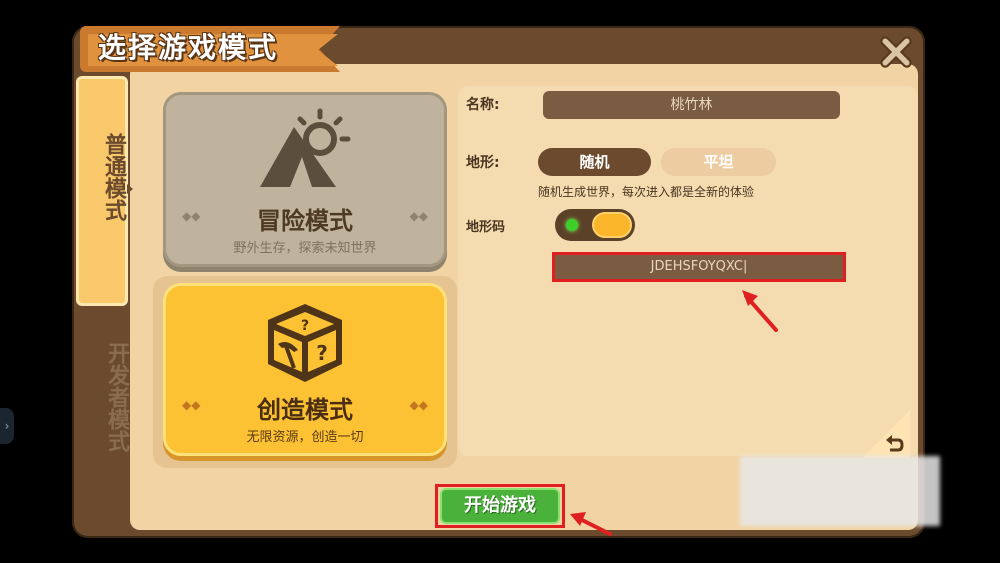 The image size is (1000, 563). Describe the element at coordinates (305, 221) in the screenshot. I see `adventure-mode-title: 冒险模式` at that location.